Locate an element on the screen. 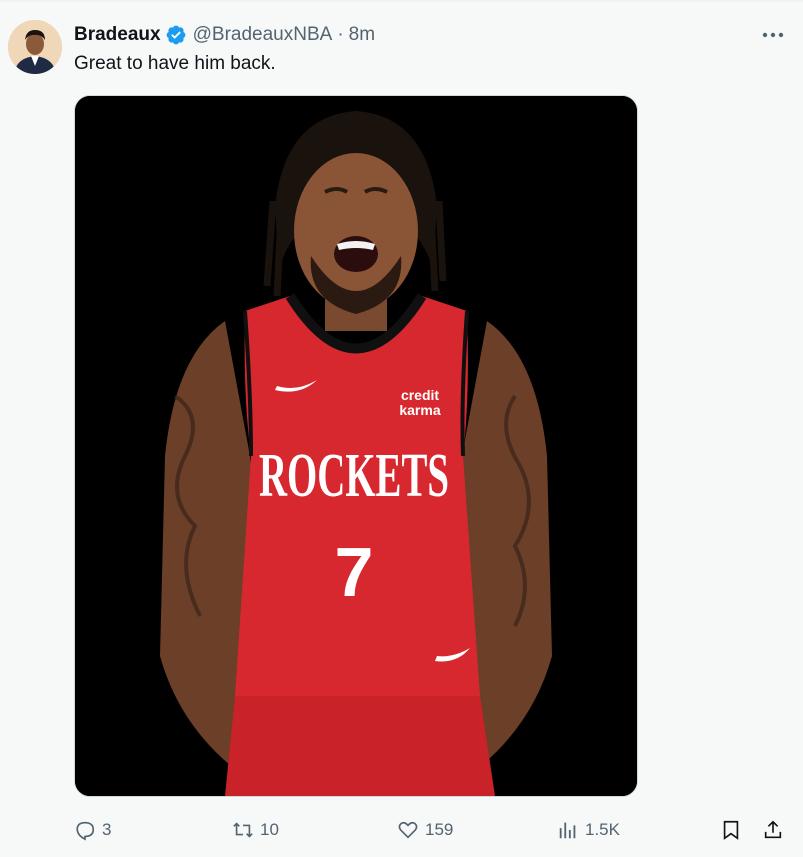  tweet-header: Bradeaux @BradeauxNBA · 8m is located at coordinates (224, 35).